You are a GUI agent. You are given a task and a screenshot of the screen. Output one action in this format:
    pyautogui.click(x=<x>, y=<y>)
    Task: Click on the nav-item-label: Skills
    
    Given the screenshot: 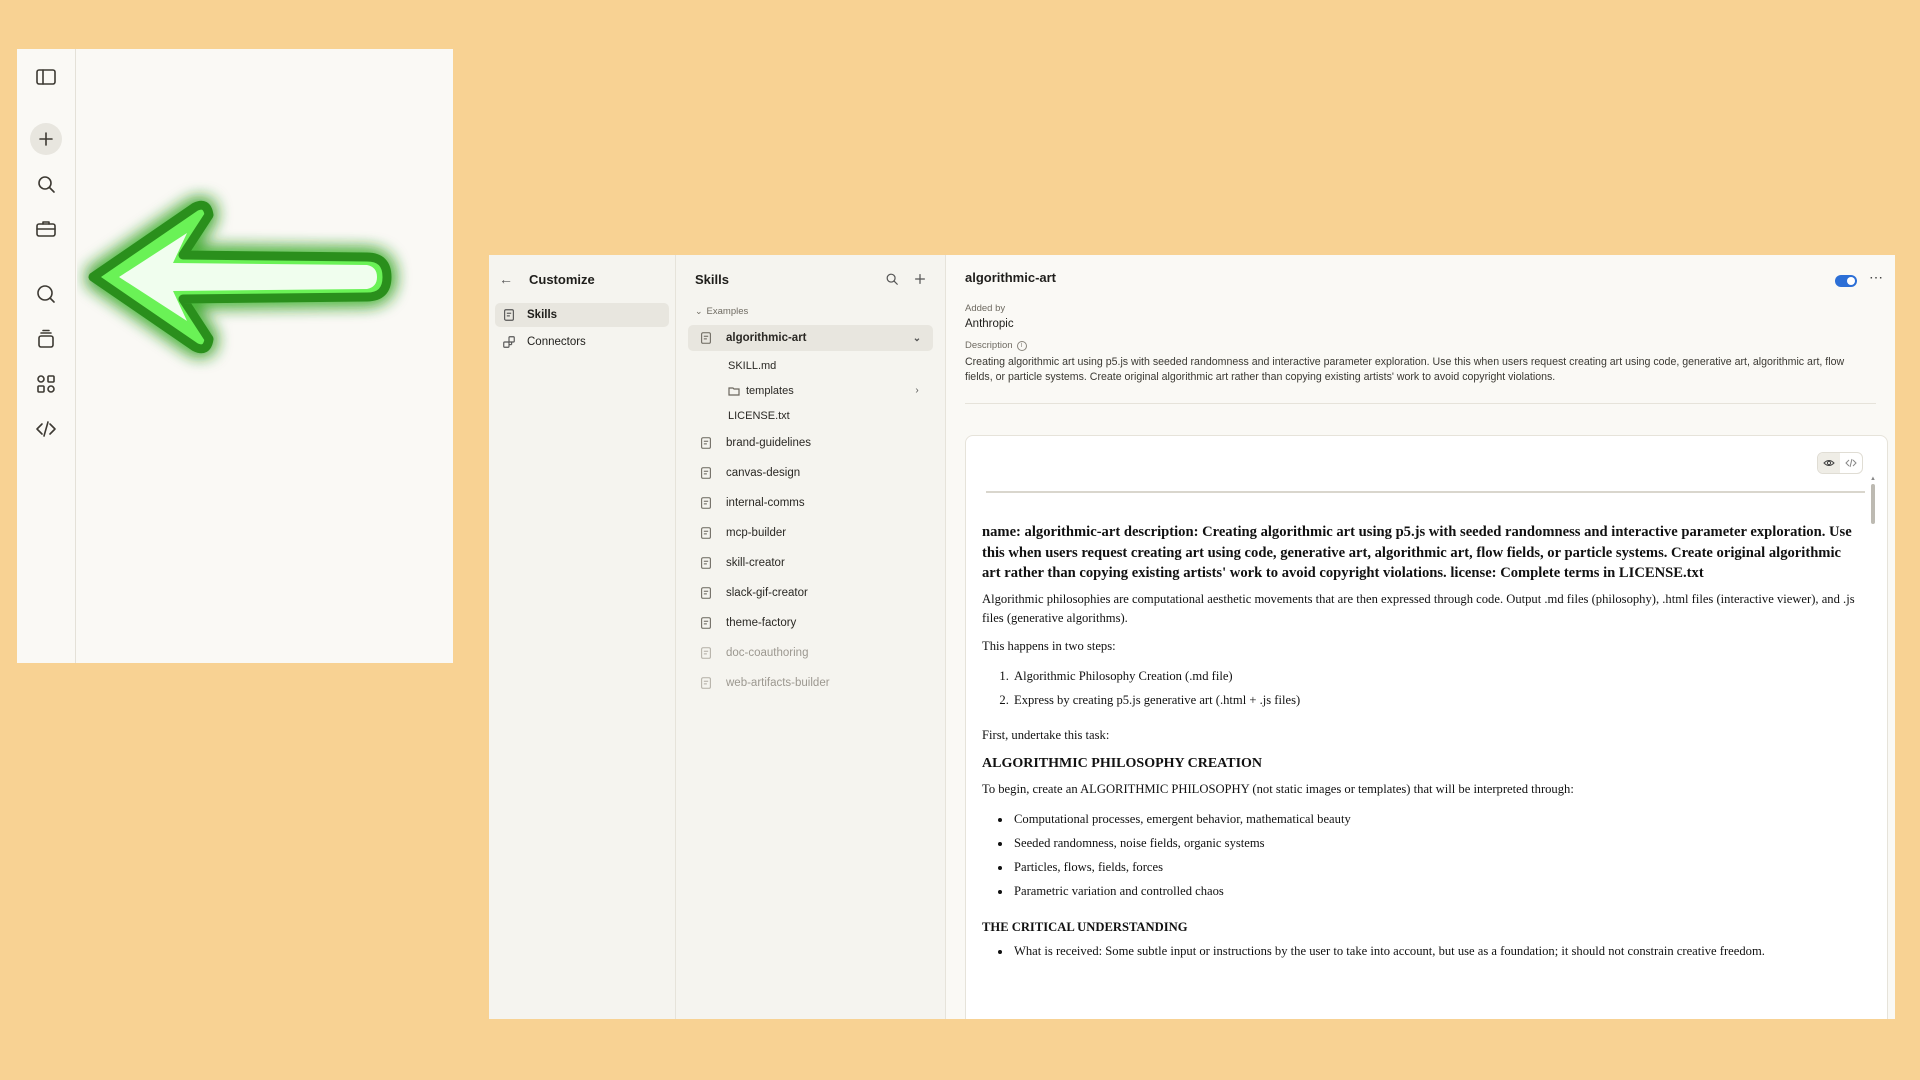 What is the action you would take?
    pyautogui.click(x=542, y=315)
    